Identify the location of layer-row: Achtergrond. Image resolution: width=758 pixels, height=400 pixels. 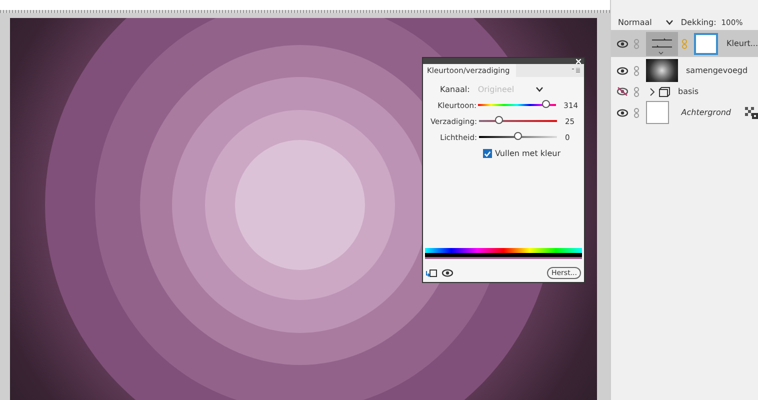
(684, 112).